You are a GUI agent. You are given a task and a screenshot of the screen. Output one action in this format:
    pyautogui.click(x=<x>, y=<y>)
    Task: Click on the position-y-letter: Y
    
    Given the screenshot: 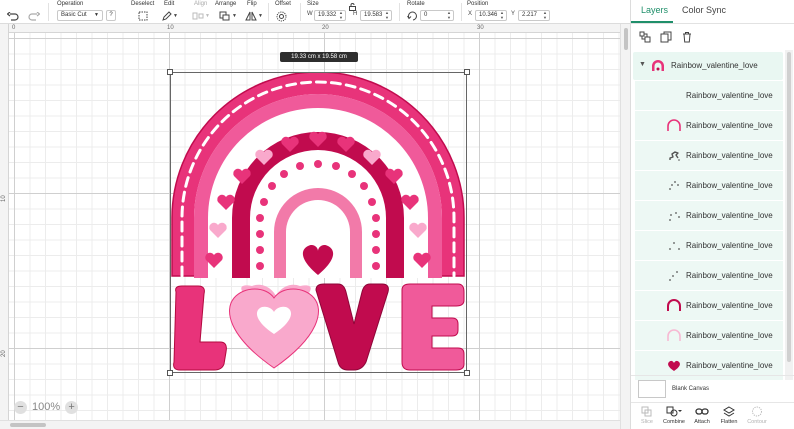 What is the action you would take?
    pyautogui.click(x=513, y=14)
    